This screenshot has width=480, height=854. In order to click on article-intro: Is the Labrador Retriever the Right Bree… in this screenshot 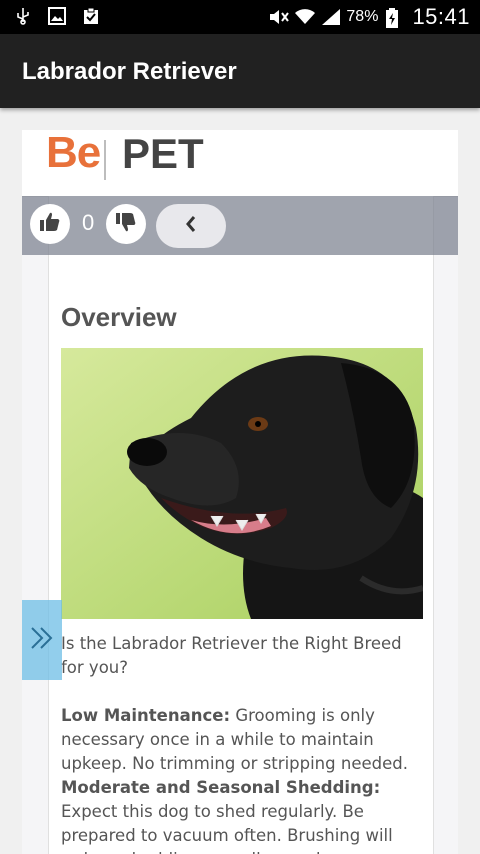, I will do `click(231, 655)`.